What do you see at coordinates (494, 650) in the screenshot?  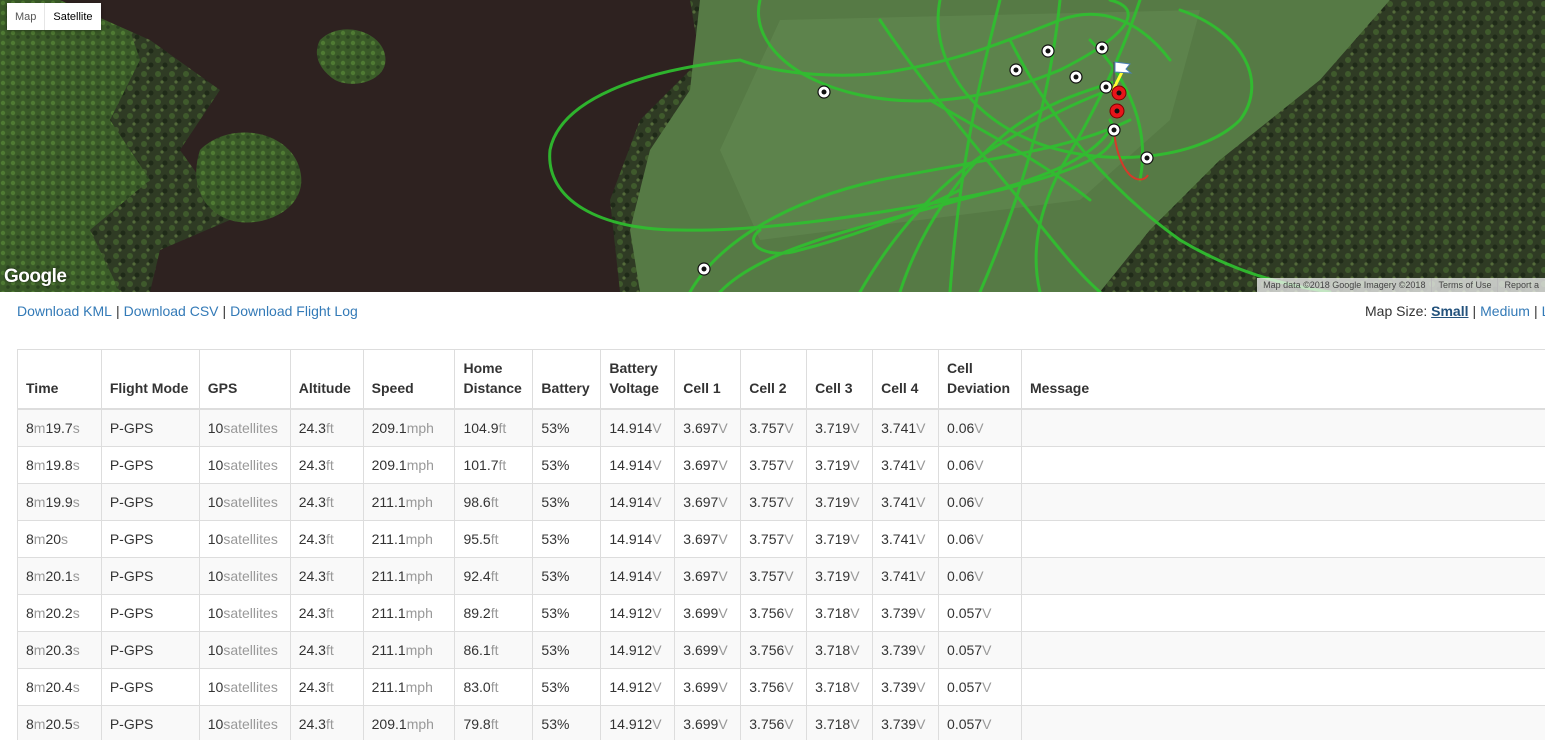 I see `home-distance-cell: 86.1ft` at bounding box center [494, 650].